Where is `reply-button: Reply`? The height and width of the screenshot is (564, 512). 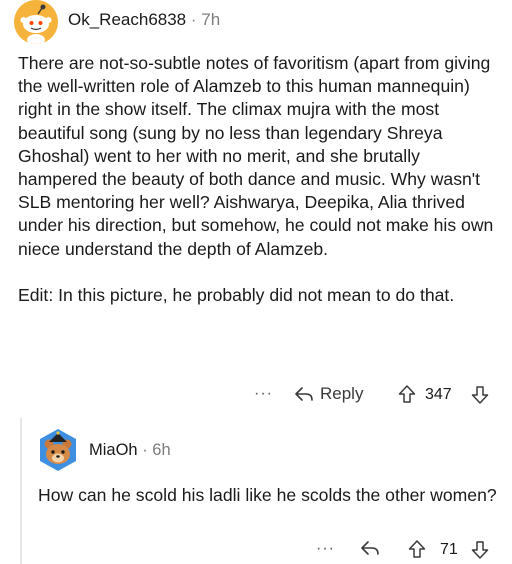 reply-button: Reply is located at coordinates (328, 394).